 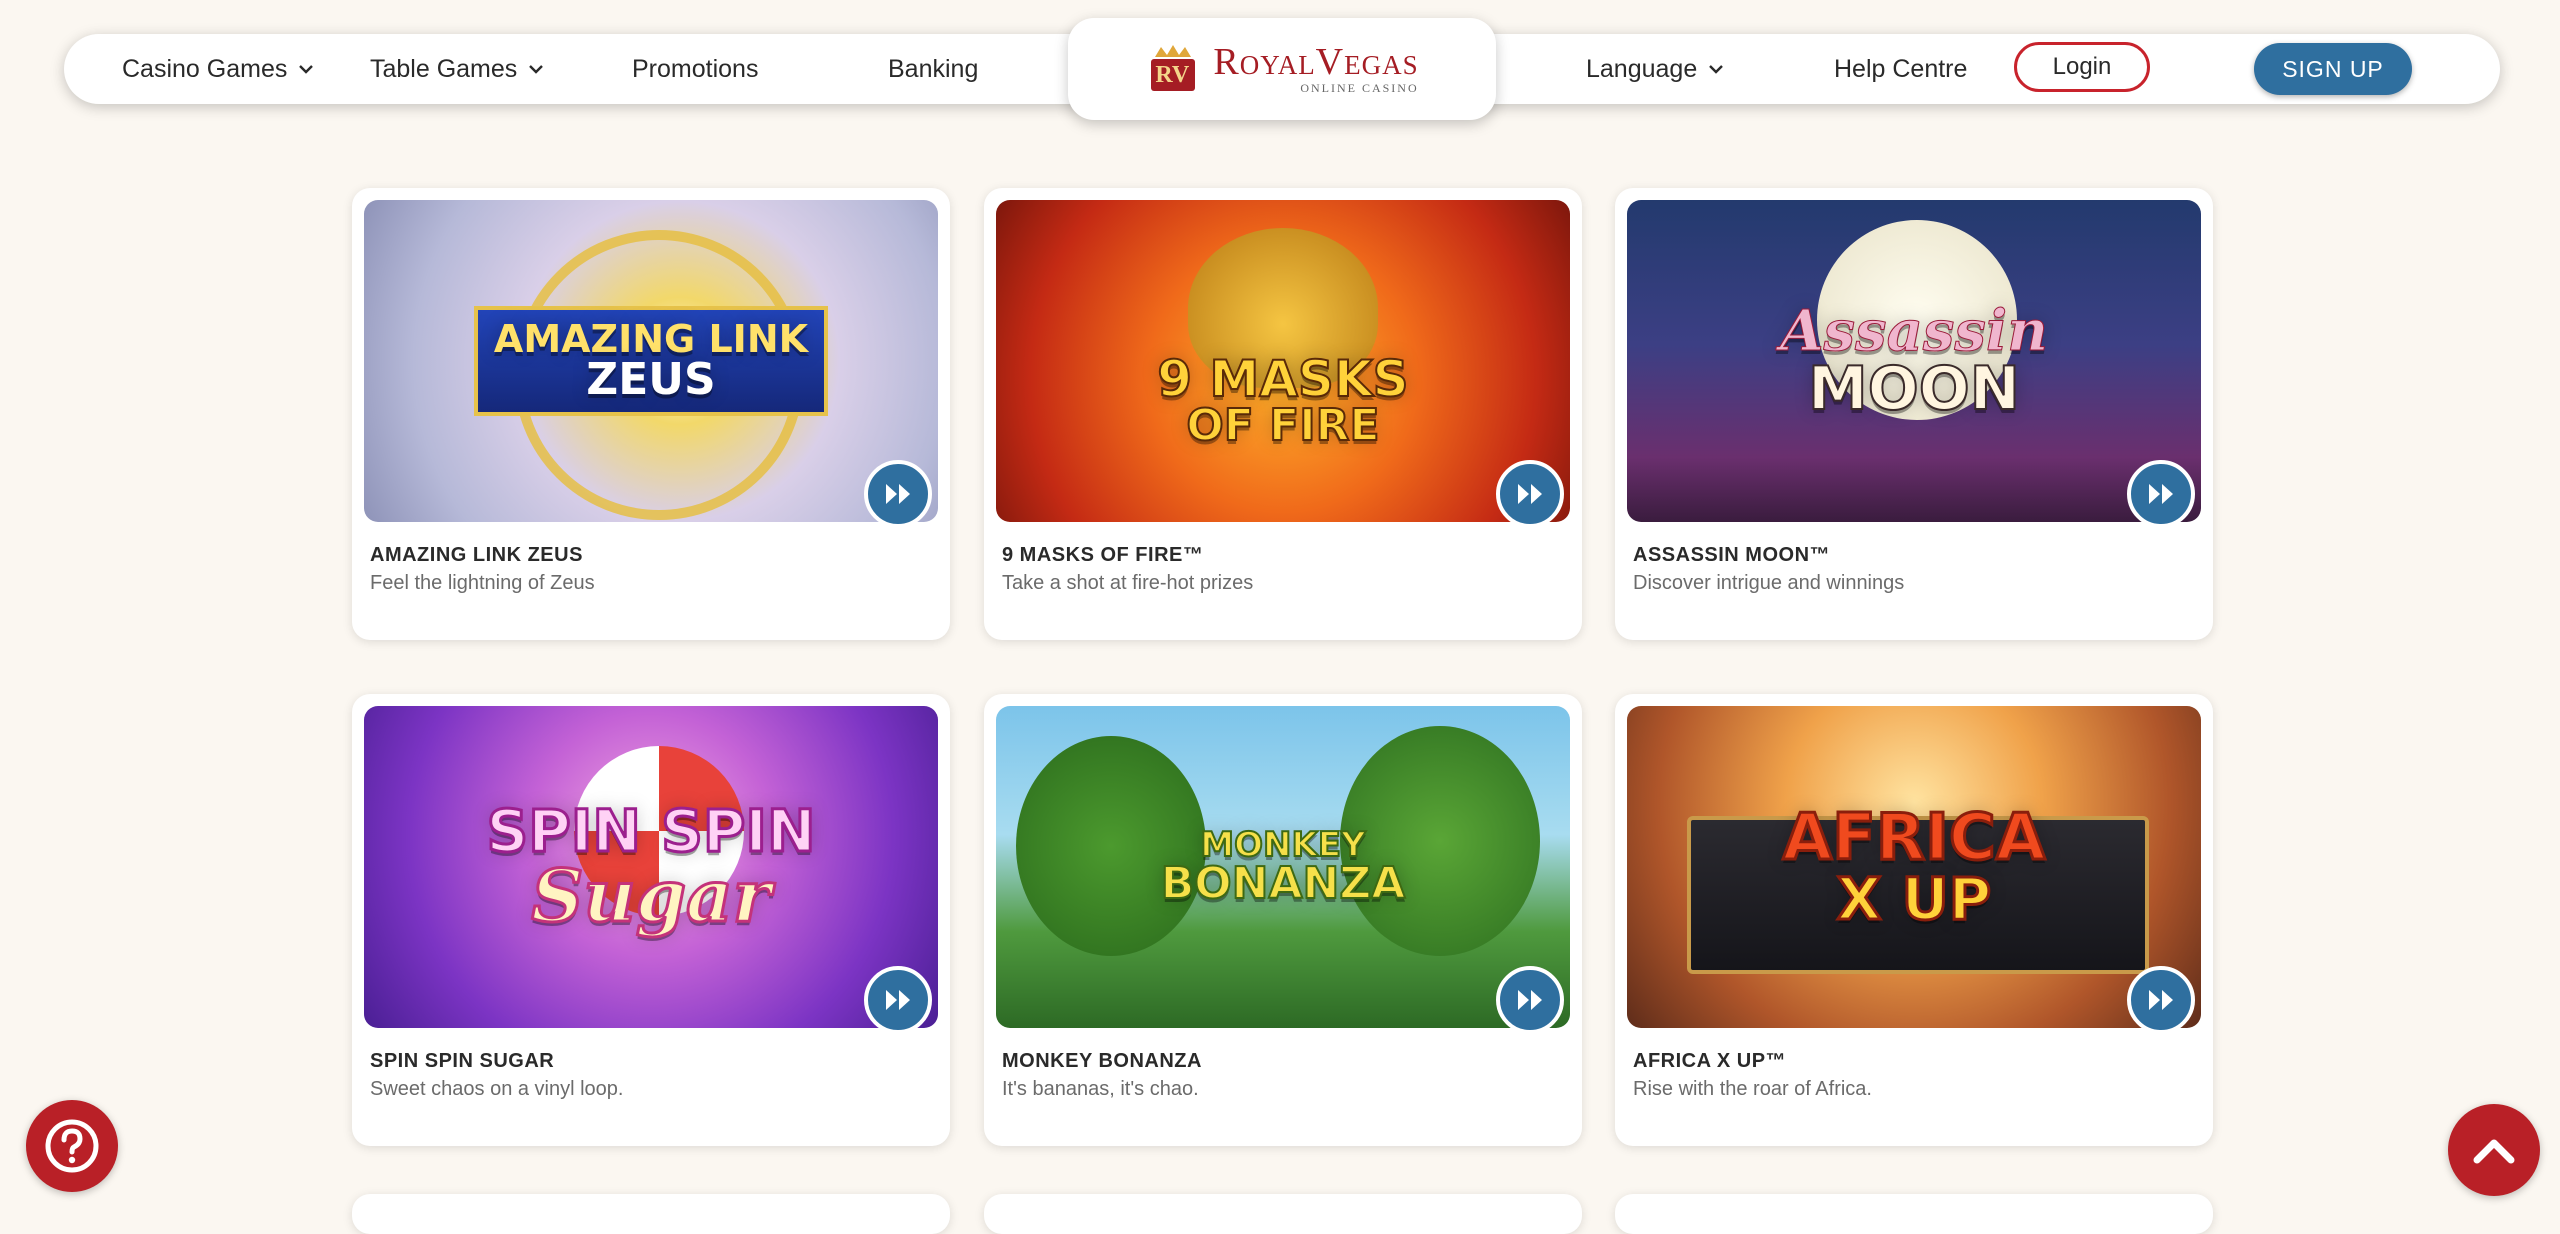 What do you see at coordinates (651, 895) in the screenshot?
I see `thumbnail-logo-line2: Sugar` at bounding box center [651, 895].